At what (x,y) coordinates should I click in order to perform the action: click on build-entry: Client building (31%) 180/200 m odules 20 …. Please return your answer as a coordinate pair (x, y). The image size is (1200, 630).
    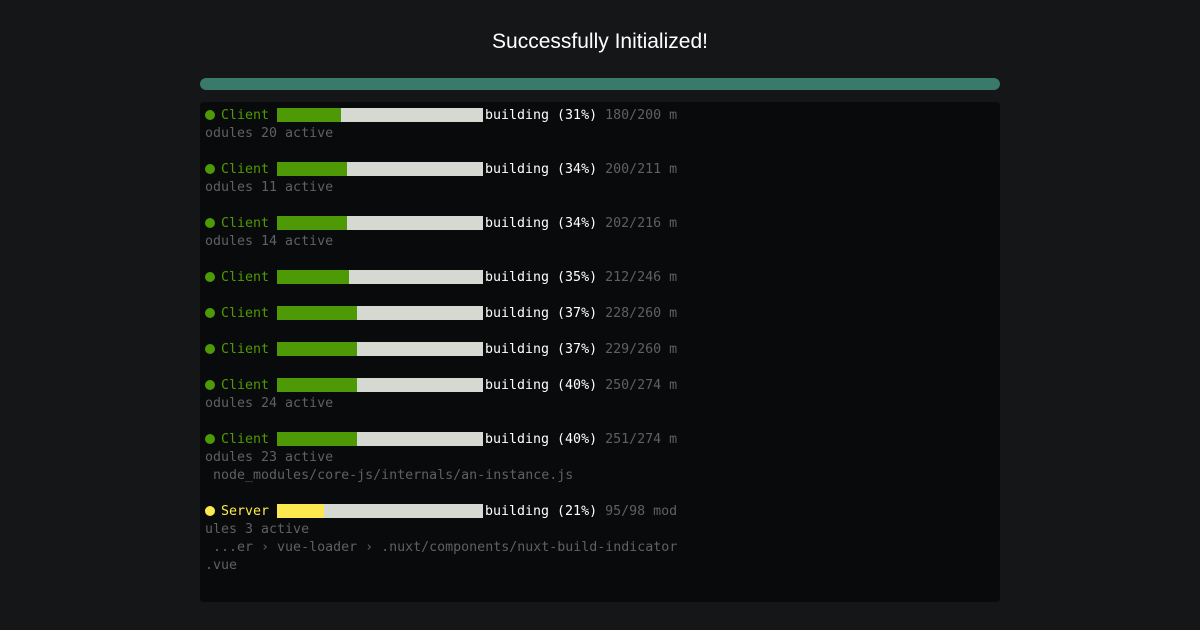
    Looking at the image, I should click on (445, 125).